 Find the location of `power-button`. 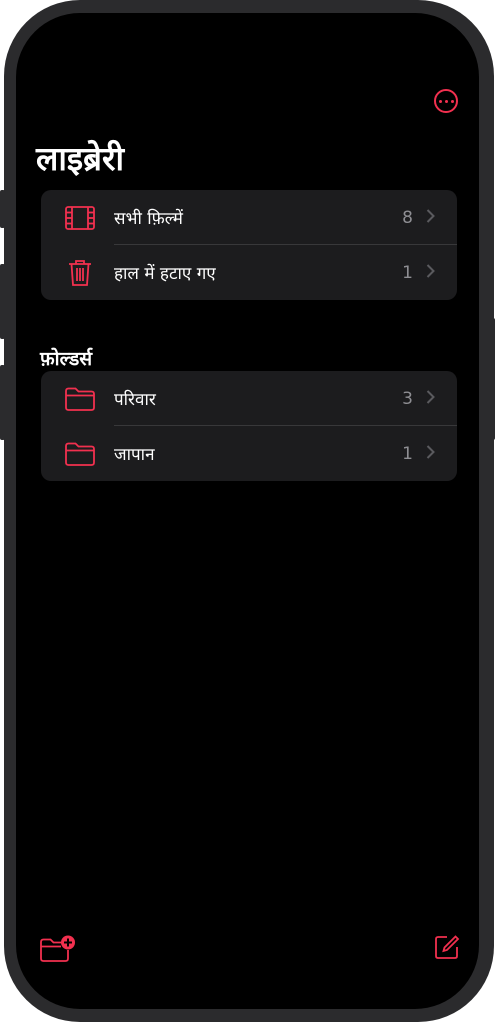

power-button is located at coordinates (492, 379).